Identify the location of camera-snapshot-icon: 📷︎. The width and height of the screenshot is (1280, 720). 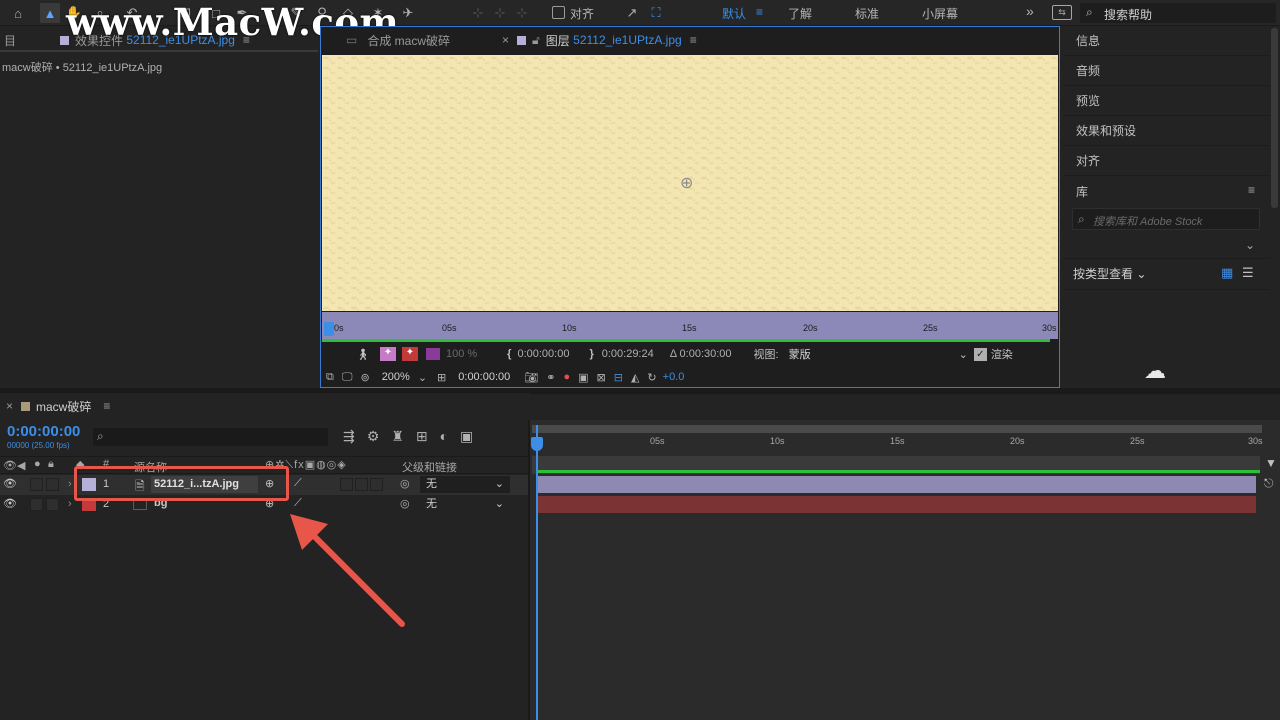
(531, 377).